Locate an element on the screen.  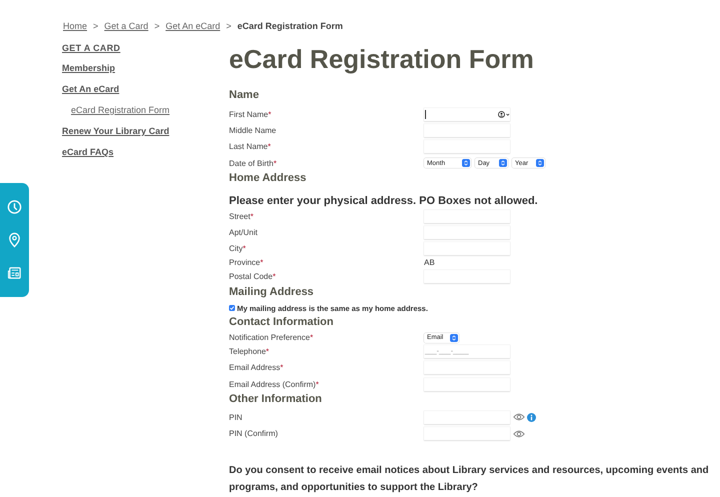
clock-icon is located at coordinates (14, 207).